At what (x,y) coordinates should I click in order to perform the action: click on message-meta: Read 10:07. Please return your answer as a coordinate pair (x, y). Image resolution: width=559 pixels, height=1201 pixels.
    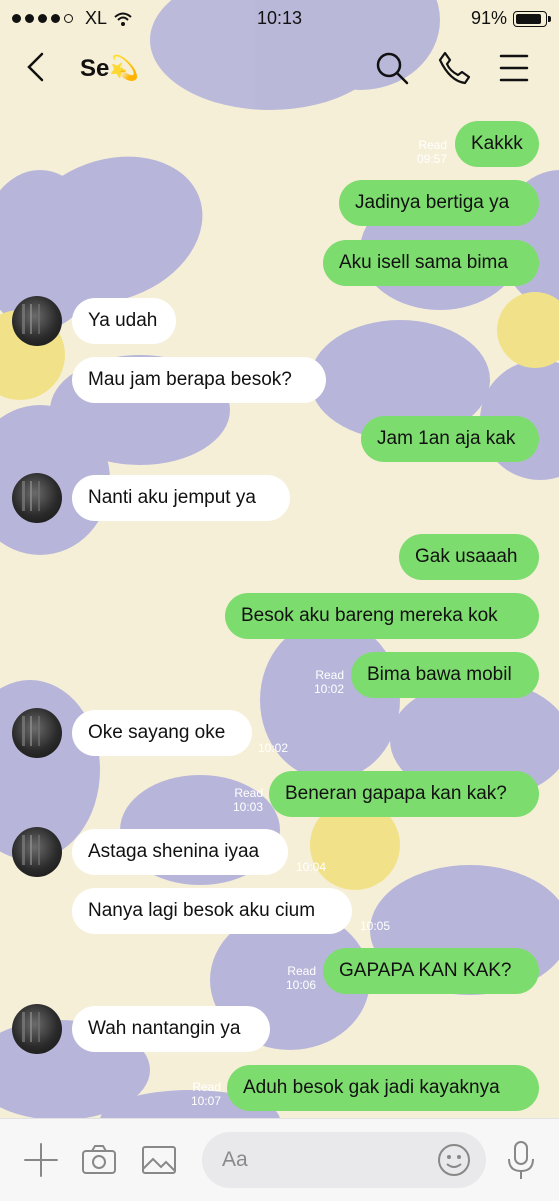
    Looking at the image, I should click on (205, 1094).